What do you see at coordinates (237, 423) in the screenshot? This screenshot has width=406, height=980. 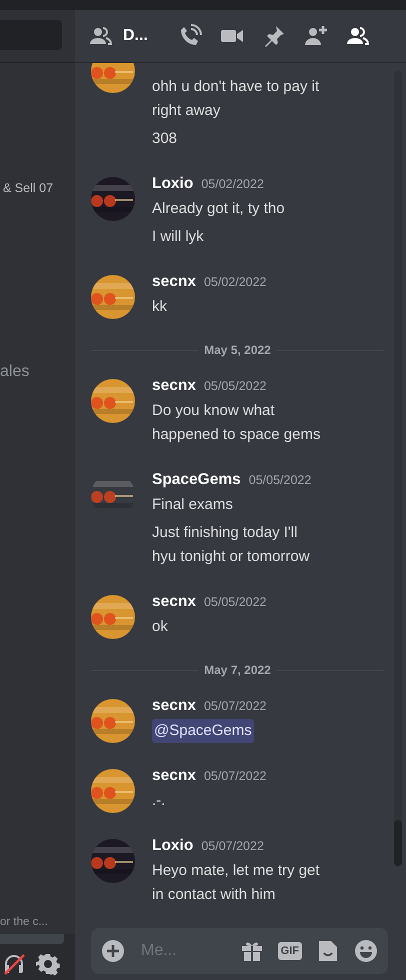 I see `message-text: Do you know what happened to space gems` at bounding box center [237, 423].